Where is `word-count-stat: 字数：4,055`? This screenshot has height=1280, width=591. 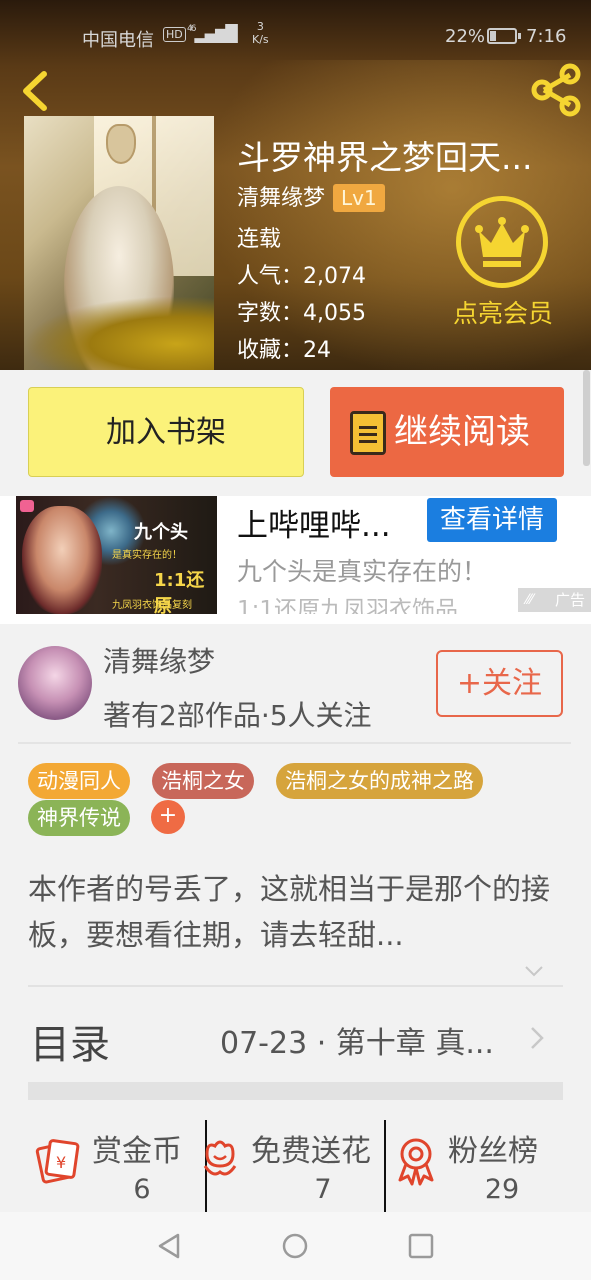 word-count-stat: 字数：4,055 is located at coordinates (301, 313).